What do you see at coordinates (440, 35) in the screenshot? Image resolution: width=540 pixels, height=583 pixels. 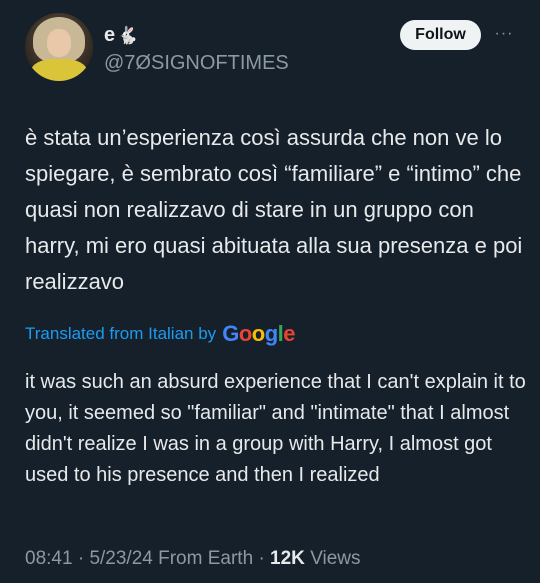 I see `follow-button: Follow` at bounding box center [440, 35].